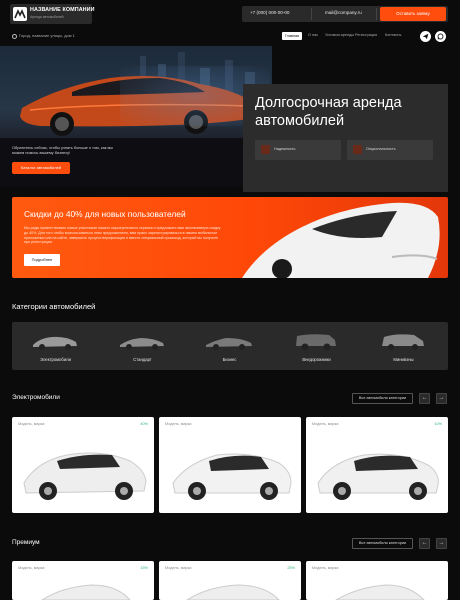  What do you see at coordinates (441, 543) in the screenshot?
I see `premium-next-button: →` at bounding box center [441, 543].